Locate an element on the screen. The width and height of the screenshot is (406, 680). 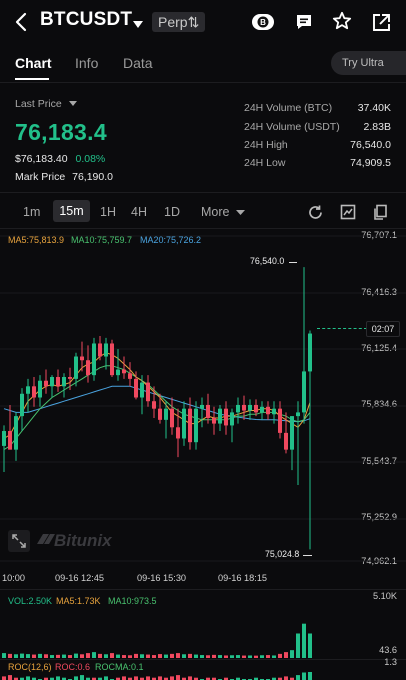
stat-value-vol-btc: 37.40K is located at coordinates (374, 108).